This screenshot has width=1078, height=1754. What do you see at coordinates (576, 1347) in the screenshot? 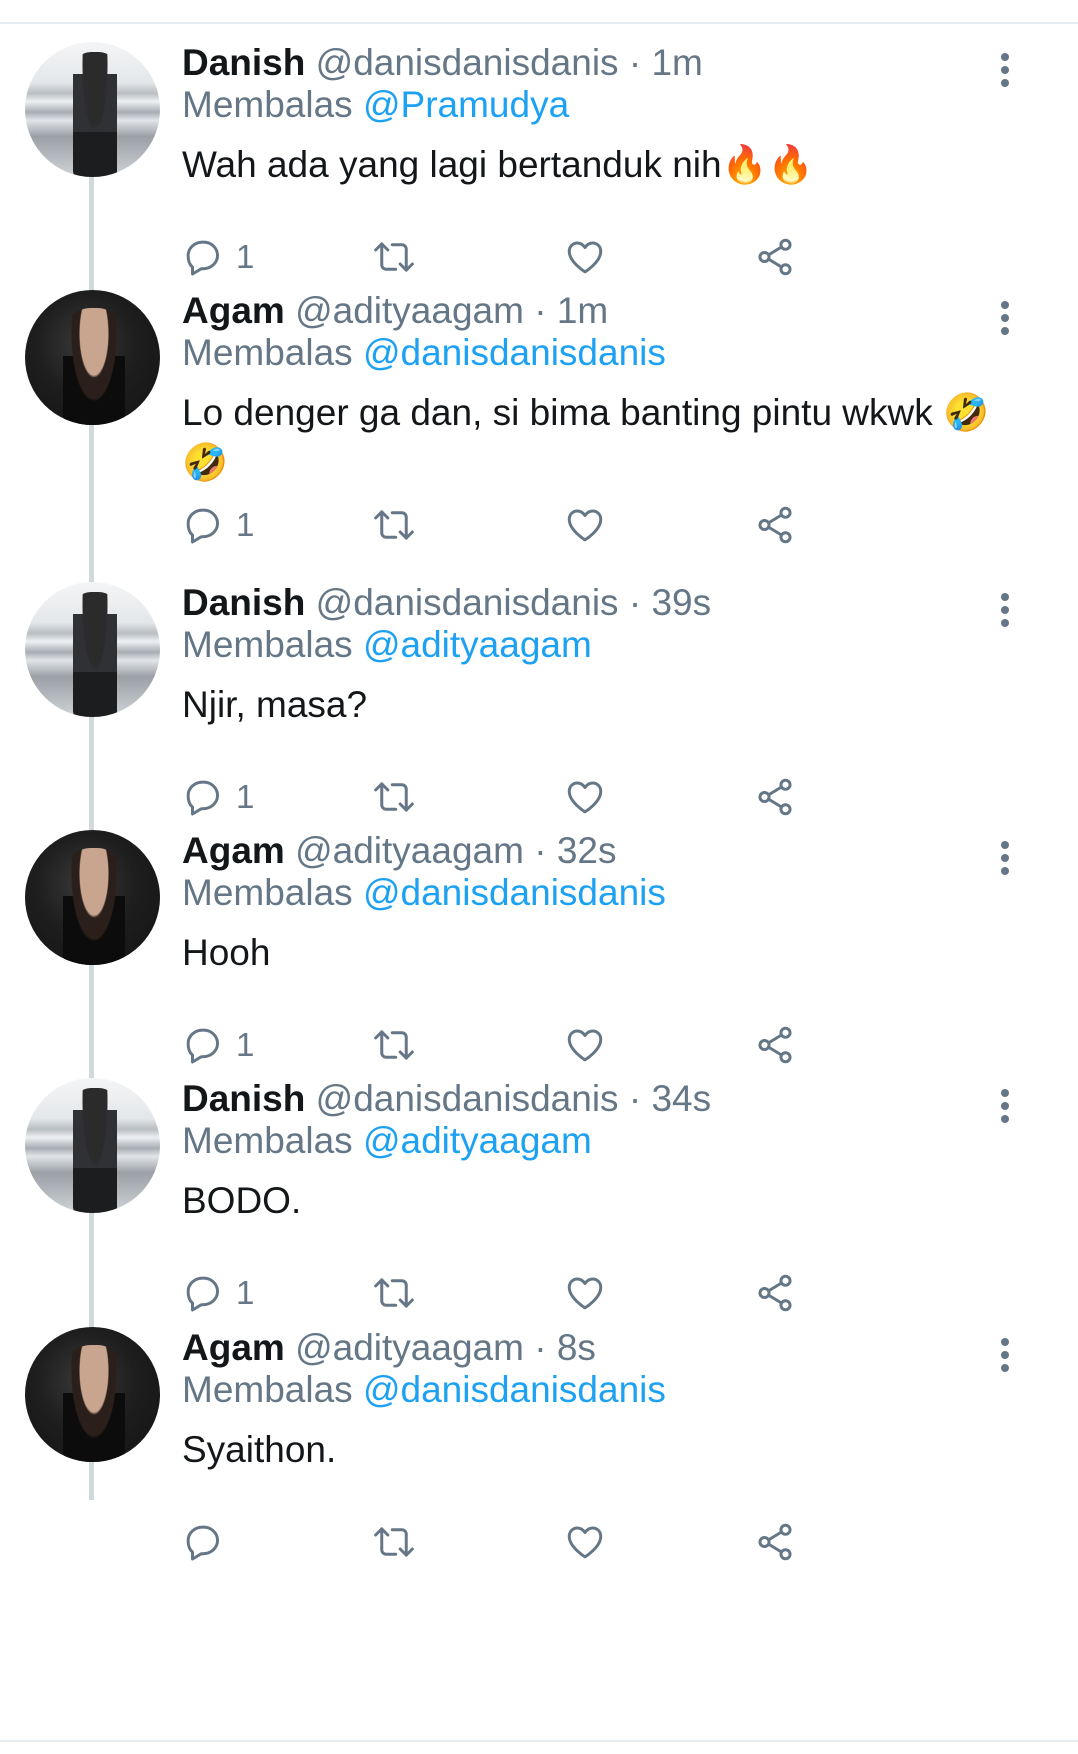
I see `timestamp: 8s` at bounding box center [576, 1347].